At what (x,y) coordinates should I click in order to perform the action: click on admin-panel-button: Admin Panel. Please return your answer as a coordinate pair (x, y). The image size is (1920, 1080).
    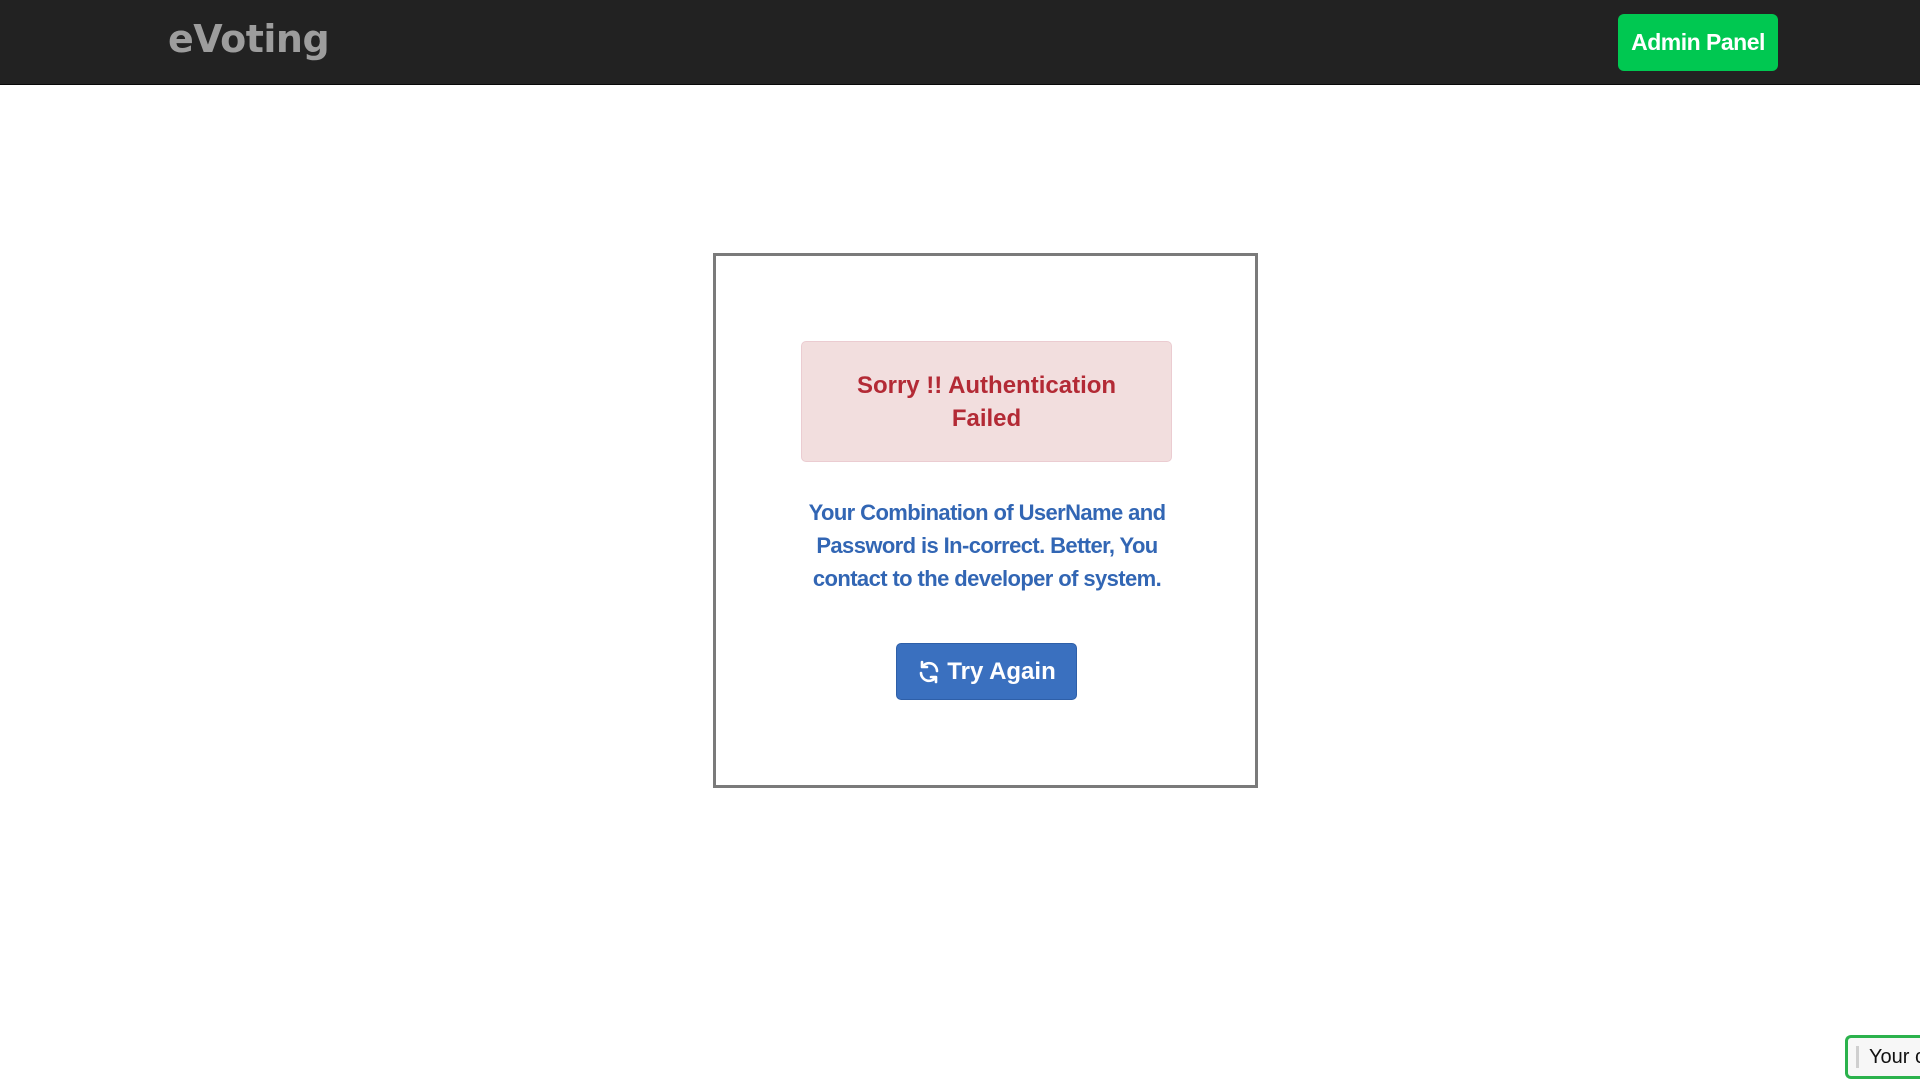
    Looking at the image, I should click on (1698, 42).